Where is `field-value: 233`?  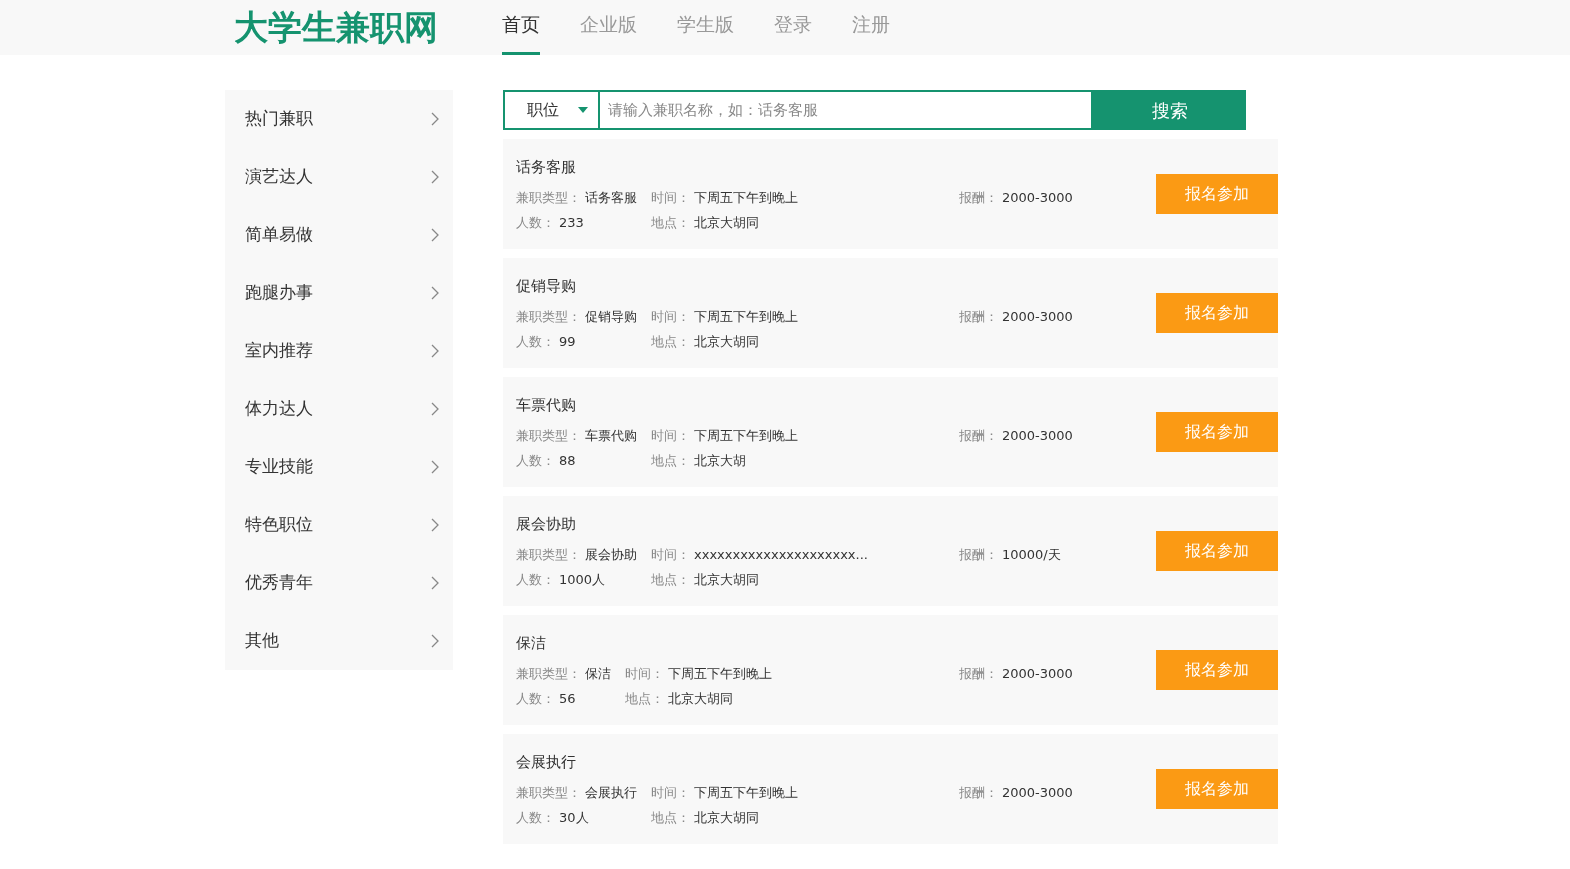
field-value: 233 is located at coordinates (571, 222).